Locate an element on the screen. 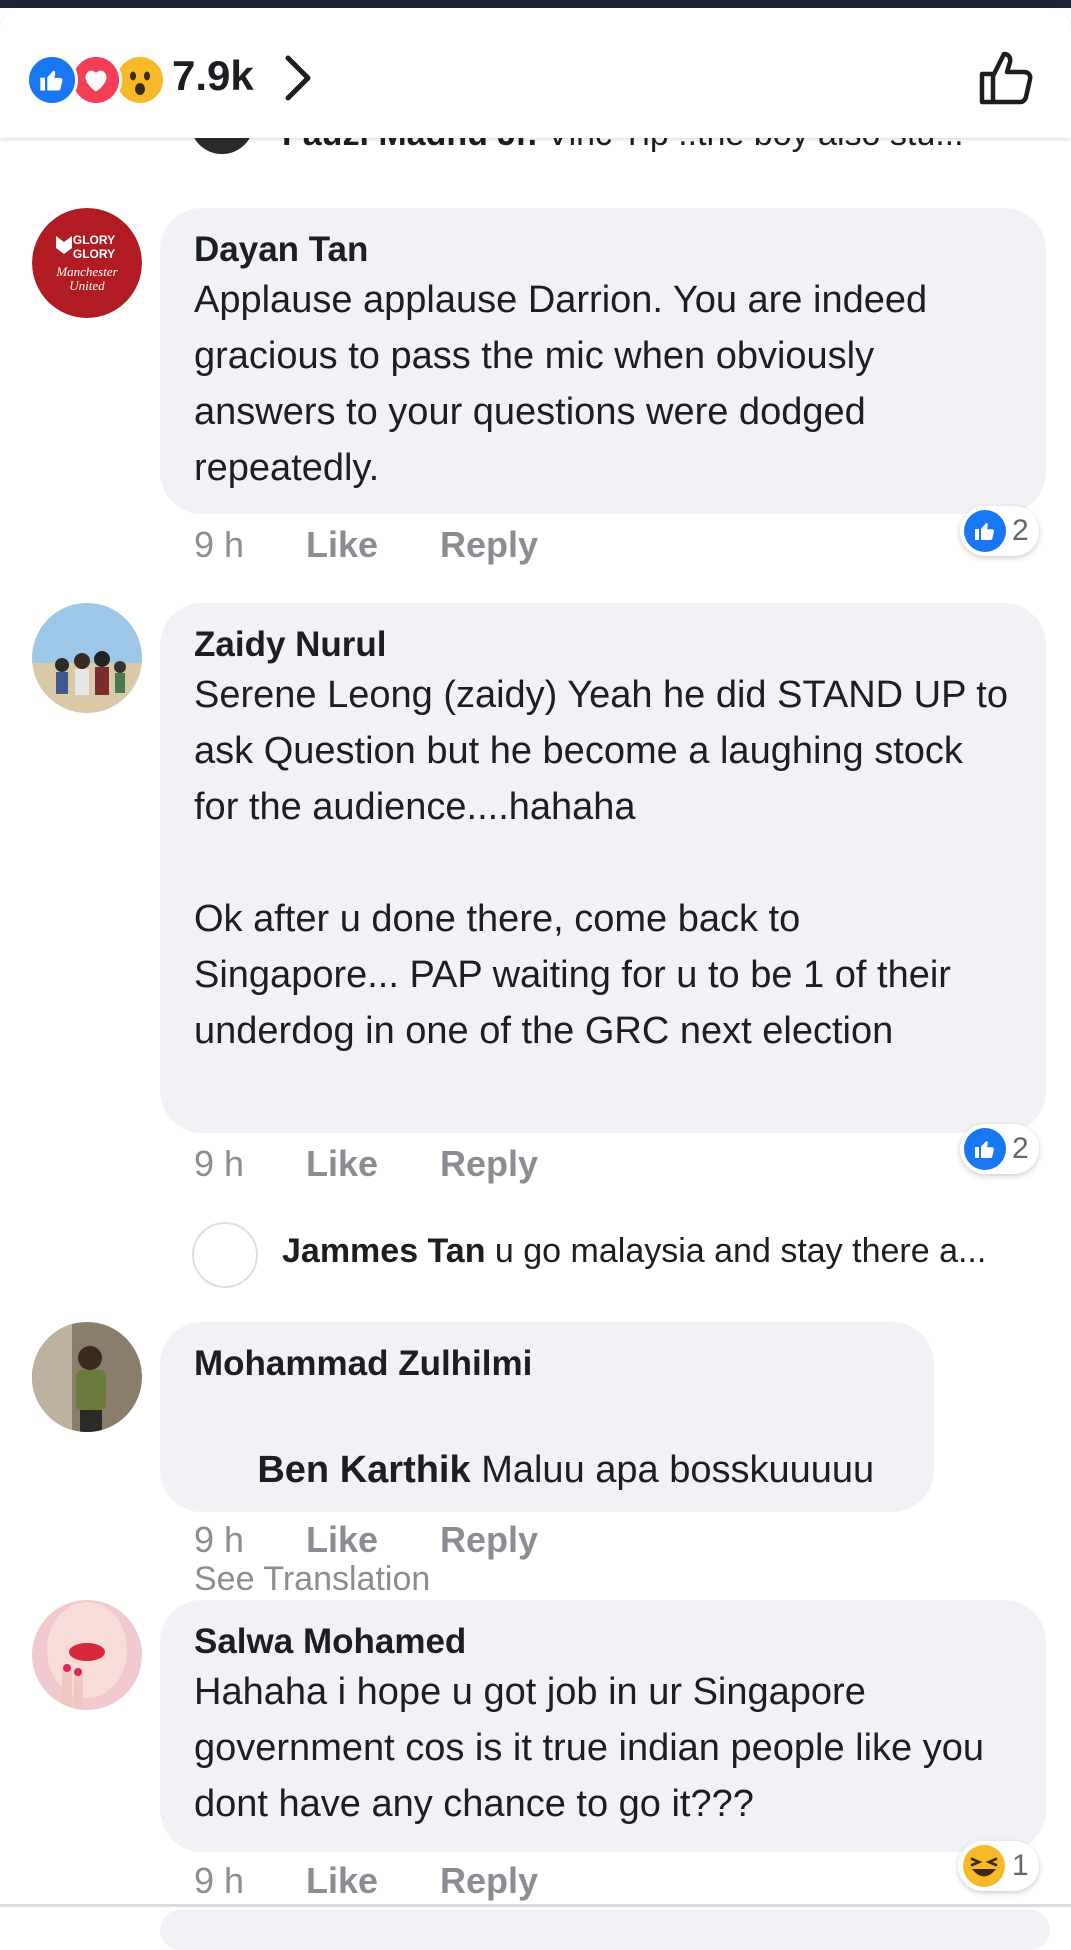 This screenshot has height=1950, width=1071. reply-author: Jammes Tan is located at coordinates (383, 1251).